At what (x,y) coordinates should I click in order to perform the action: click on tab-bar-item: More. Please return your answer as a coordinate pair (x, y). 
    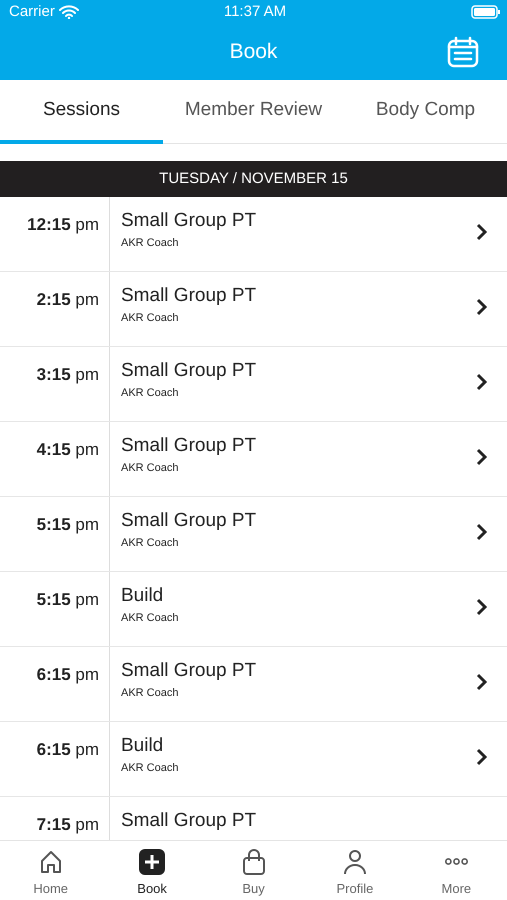
    Looking at the image, I should click on (456, 870).